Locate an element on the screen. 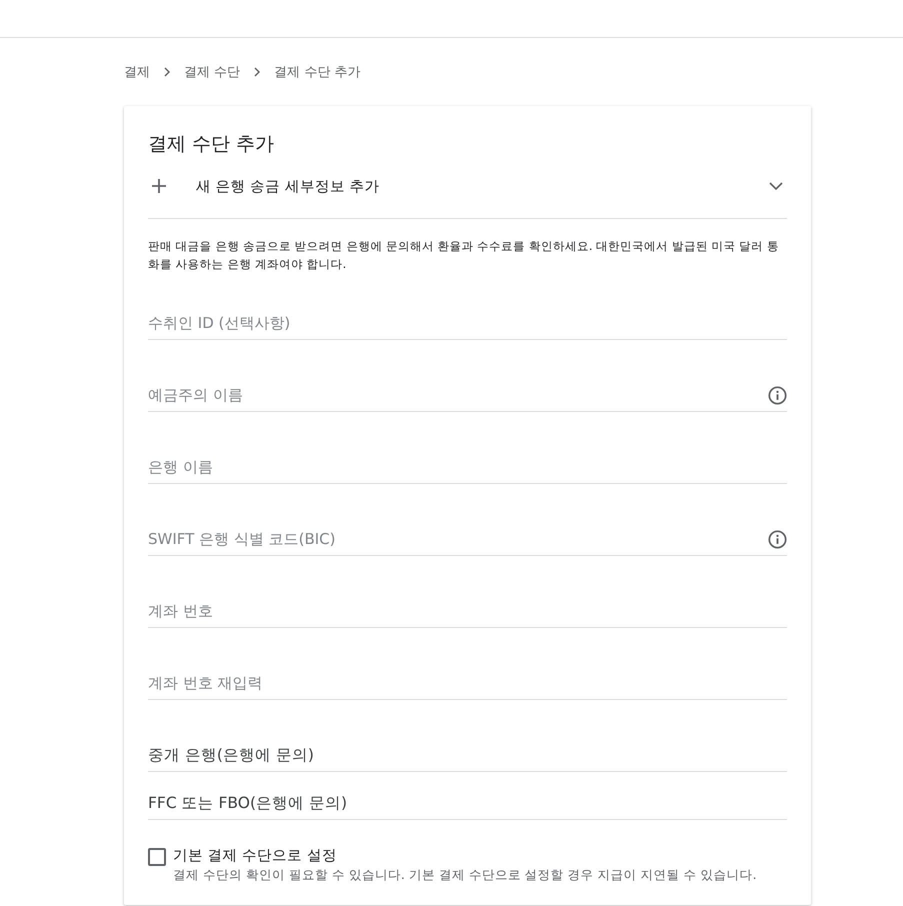 This screenshot has width=903, height=906. plus-icon is located at coordinates (159, 186).